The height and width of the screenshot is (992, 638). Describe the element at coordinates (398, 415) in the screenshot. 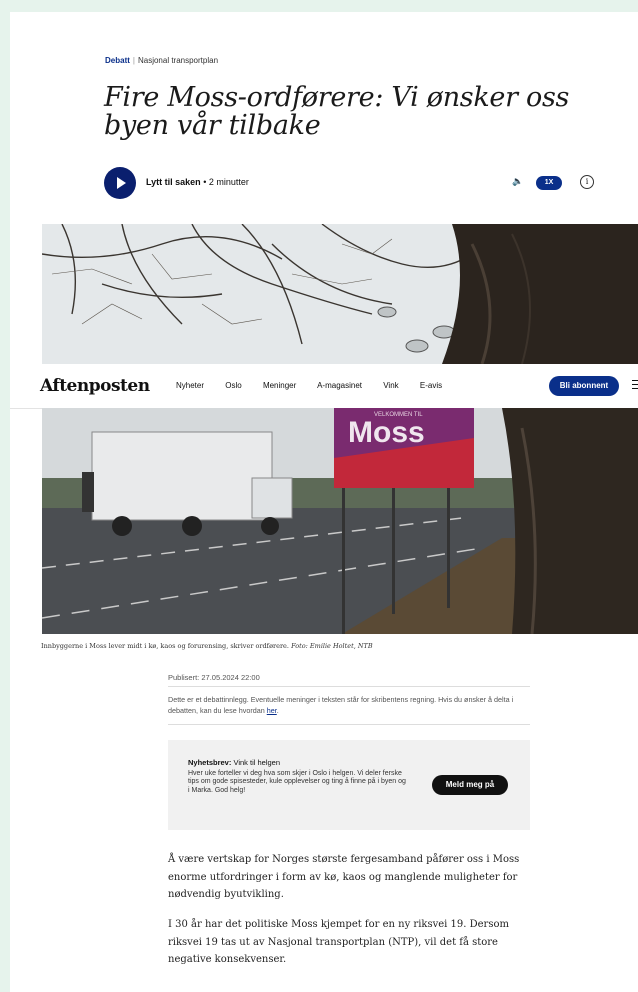

I see `sign-subtext: VELKOMMEN TIL` at that location.